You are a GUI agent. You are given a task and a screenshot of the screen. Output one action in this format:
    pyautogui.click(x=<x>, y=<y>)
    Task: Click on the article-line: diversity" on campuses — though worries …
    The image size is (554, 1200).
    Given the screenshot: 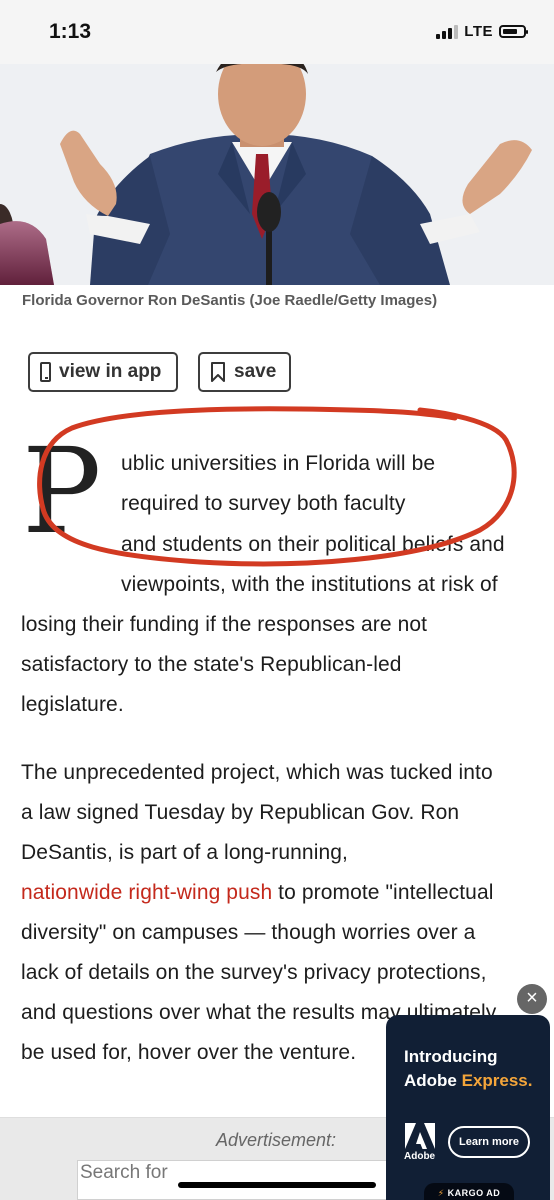 What is the action you would take?
    pyautogui.click(x=248, y=932)
    